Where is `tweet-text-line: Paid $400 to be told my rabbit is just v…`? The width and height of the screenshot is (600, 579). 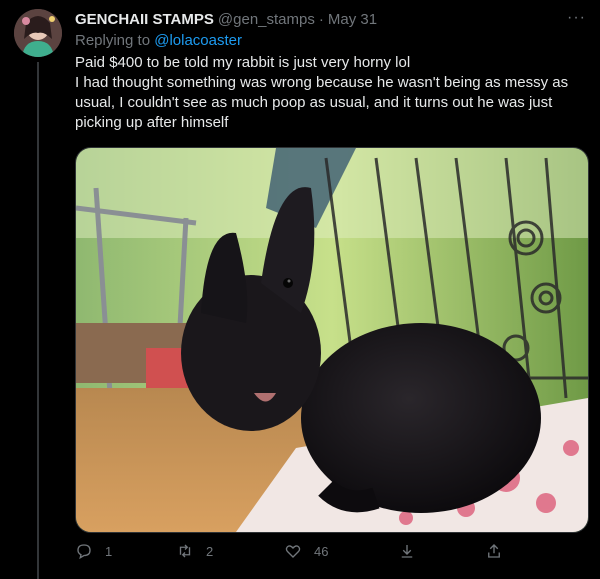 tweet-text-line: Paid $400 to be told my rabbit is just v… is located at coordinates (243, 62).